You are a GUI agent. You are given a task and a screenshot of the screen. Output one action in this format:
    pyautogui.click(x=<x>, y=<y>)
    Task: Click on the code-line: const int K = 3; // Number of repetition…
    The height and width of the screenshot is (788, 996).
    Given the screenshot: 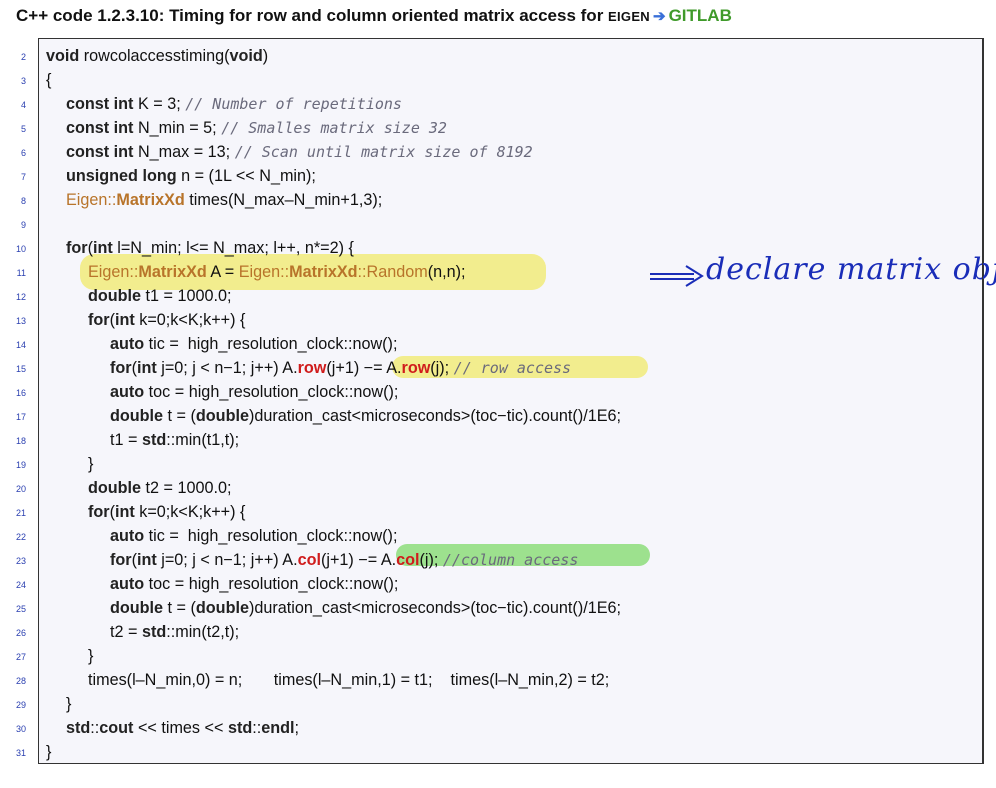 What is the action you would take?
    pyautogui.click(x=234, y=104)
    